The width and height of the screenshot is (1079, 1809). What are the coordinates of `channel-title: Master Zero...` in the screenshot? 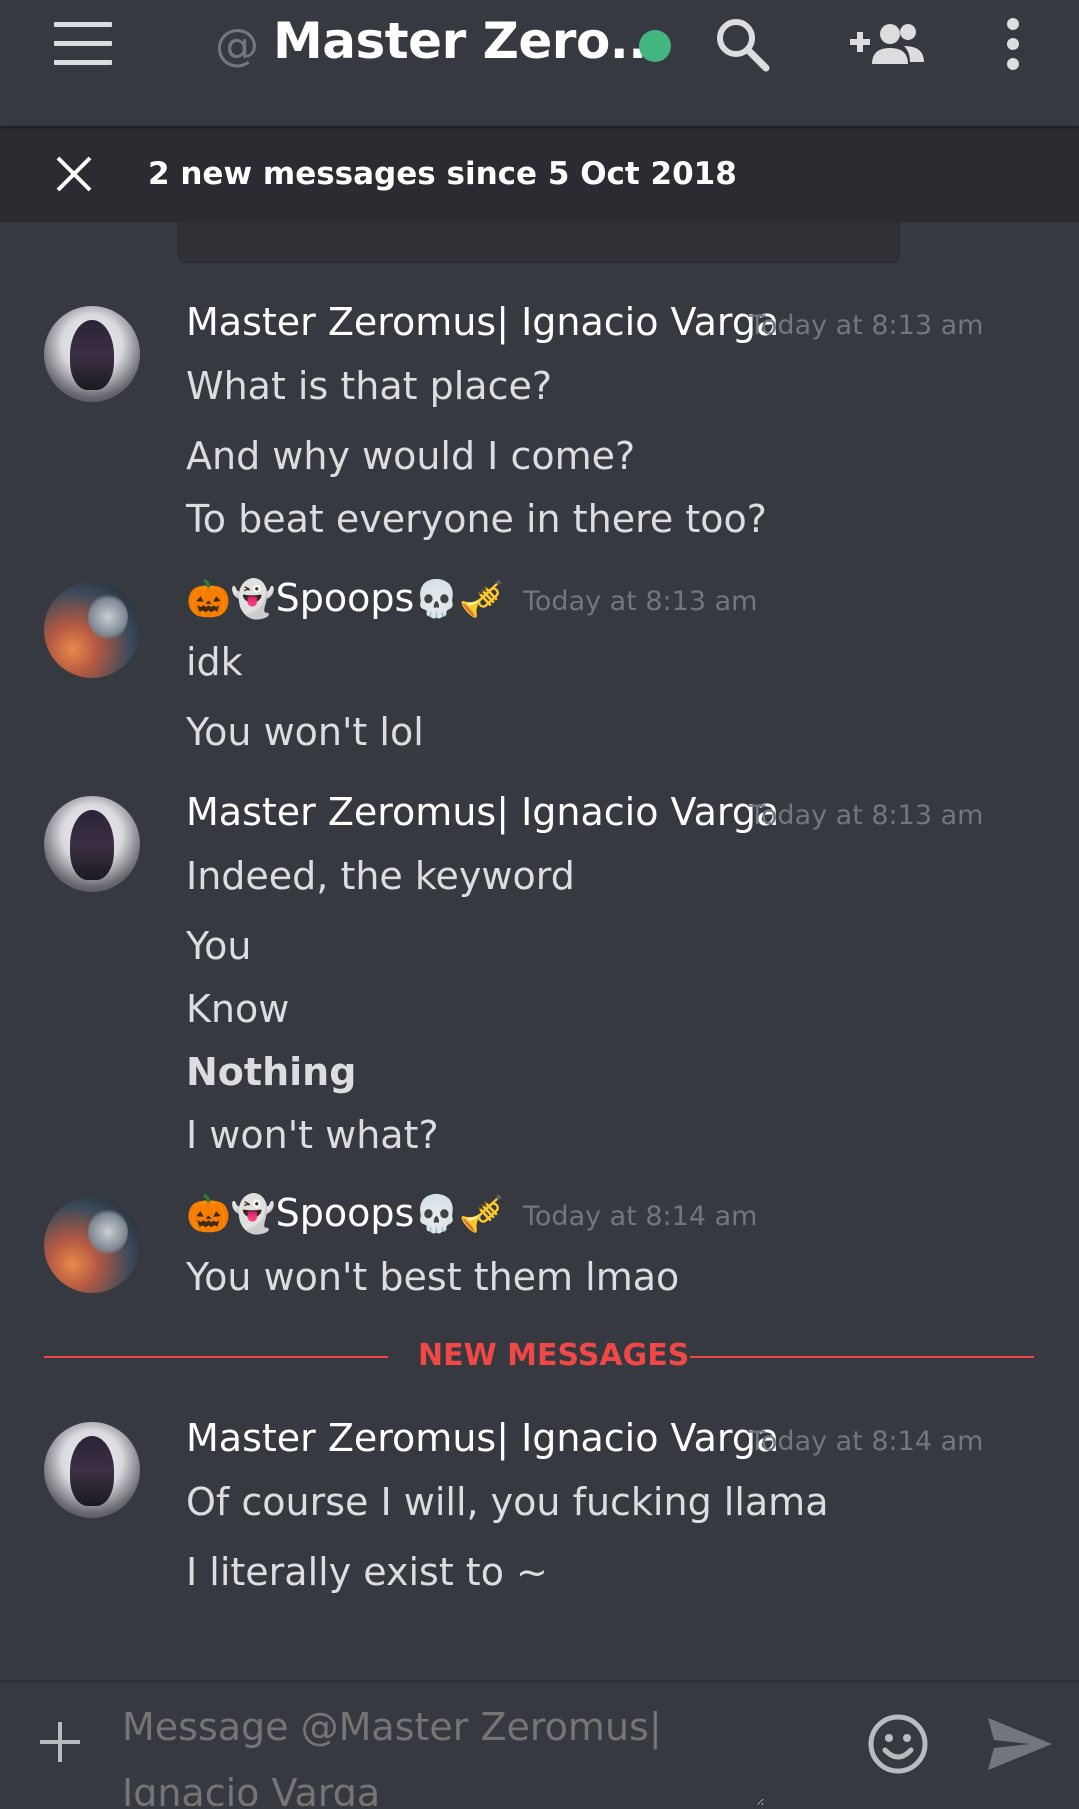 It's located at (469, 41).